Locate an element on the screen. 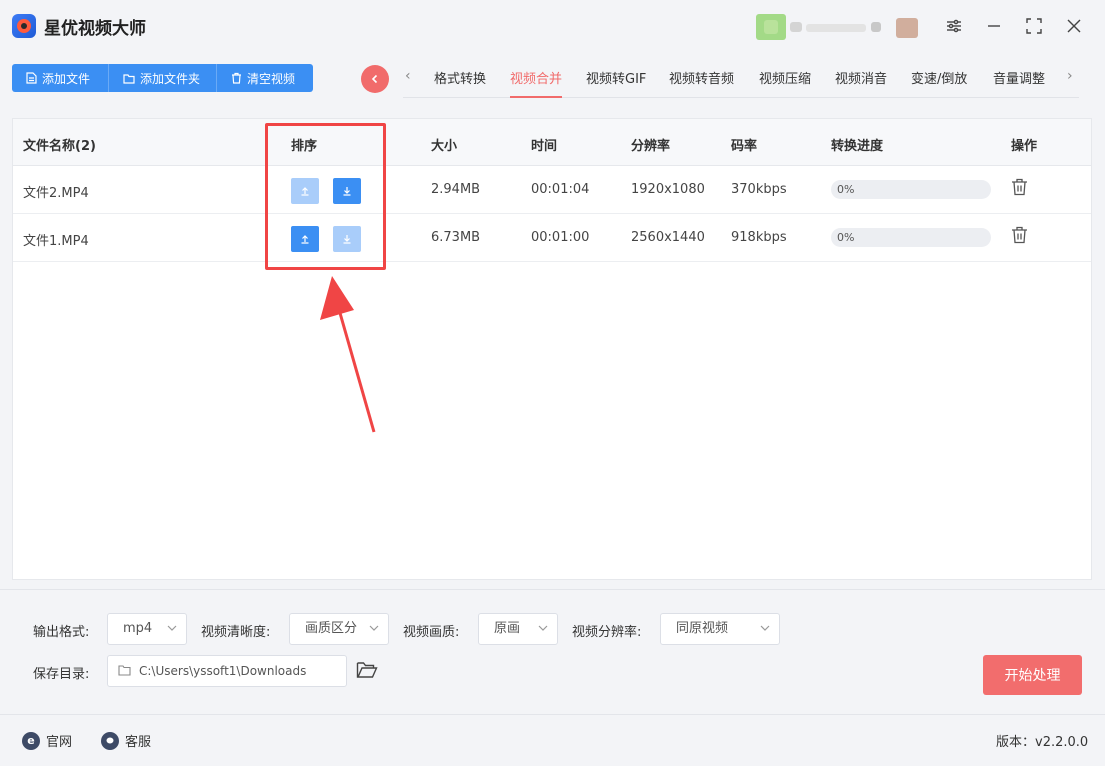 The image size is (1105, 766). tab-video-mute: 视频消音 is located at coordinates (861, 83).